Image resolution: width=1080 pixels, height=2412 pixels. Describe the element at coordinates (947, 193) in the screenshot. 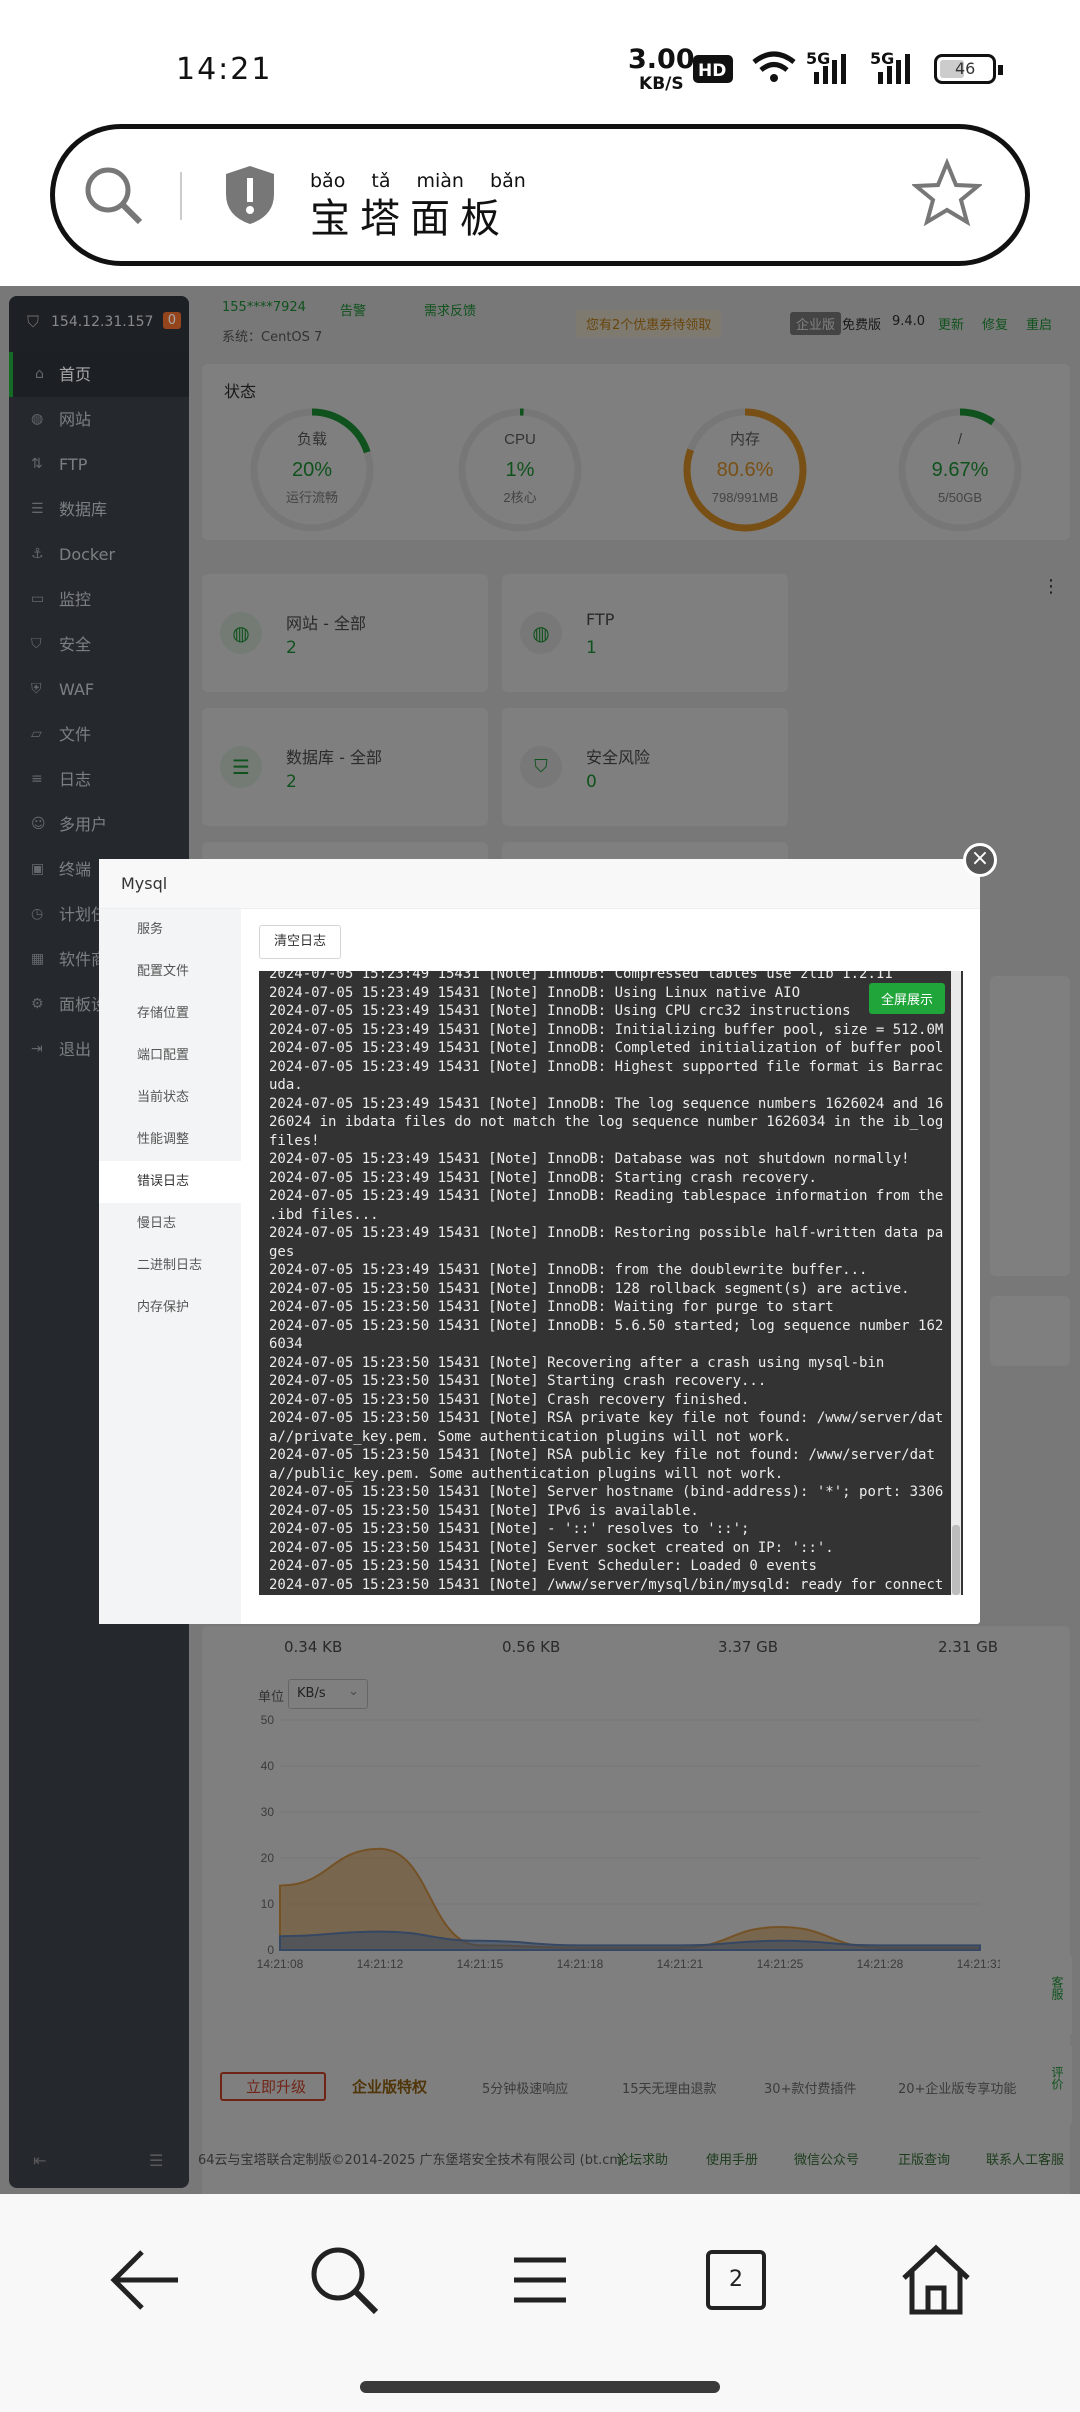

I see `bookmark-star-icon` at that location.